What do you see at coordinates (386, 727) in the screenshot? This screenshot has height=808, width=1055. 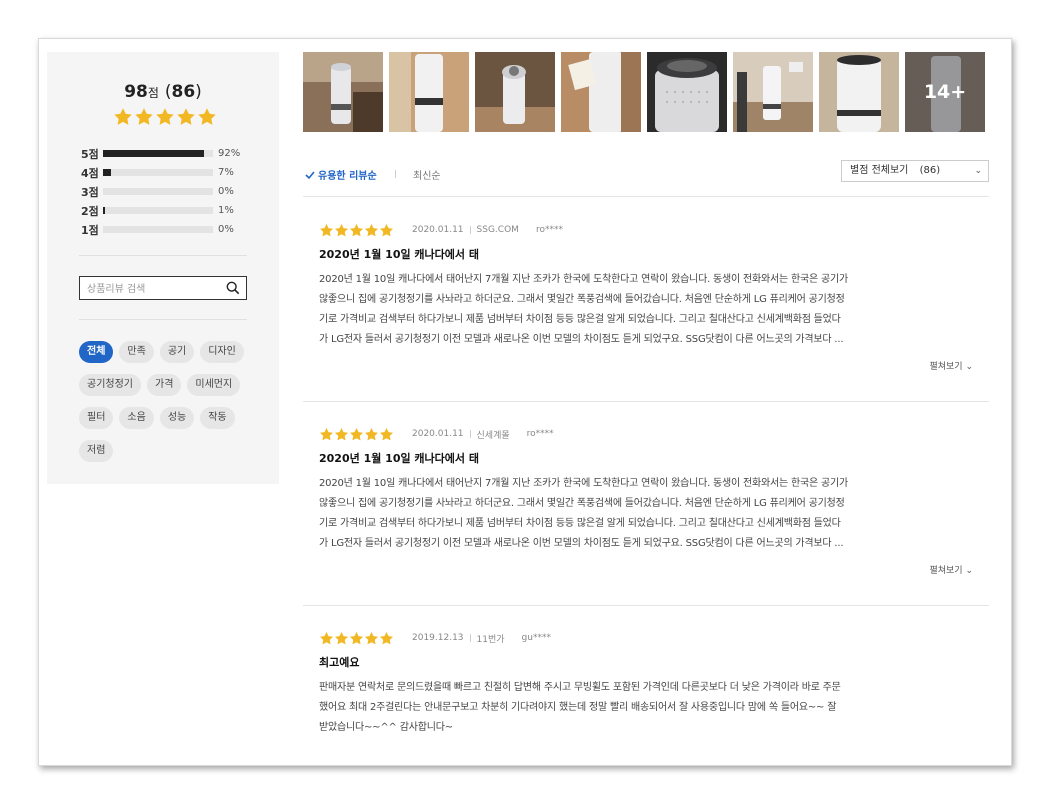 I see `review-line: 받았습니다~~^^ 감사합니다~` at bounding box center [386, 727].